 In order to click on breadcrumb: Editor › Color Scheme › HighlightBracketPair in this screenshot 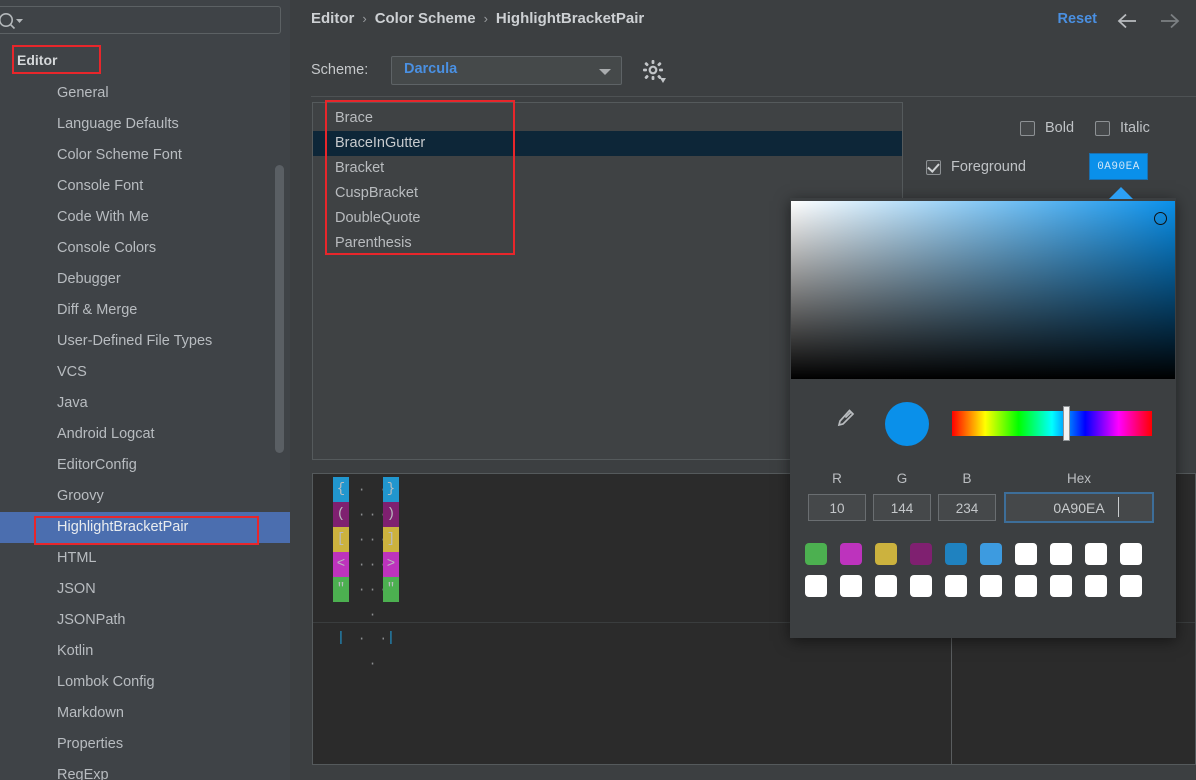, I will do `click(477, 18)`.